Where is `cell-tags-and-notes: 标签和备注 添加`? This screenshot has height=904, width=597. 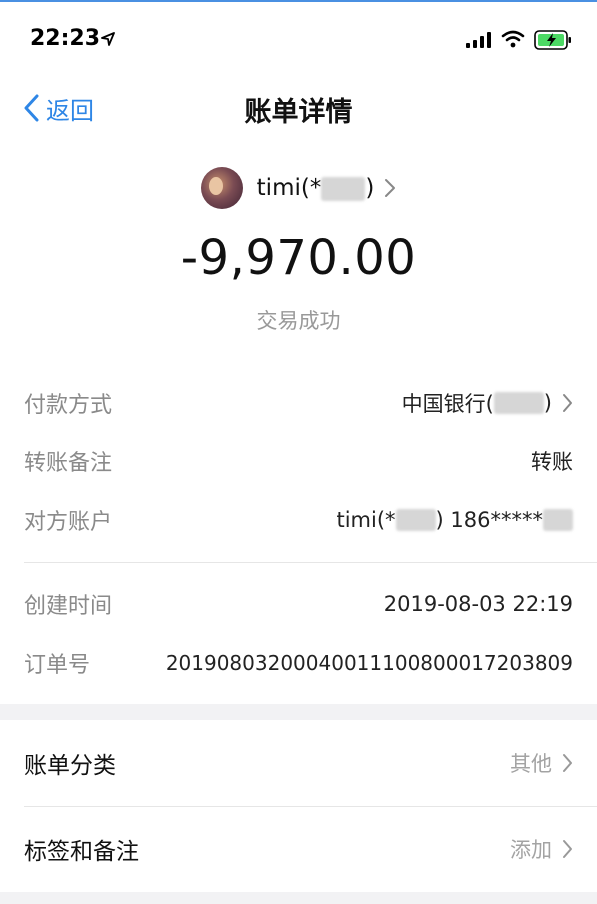
cell-tags-and-notes: 标签和备注 添加 is located at coordinates (298, 849).